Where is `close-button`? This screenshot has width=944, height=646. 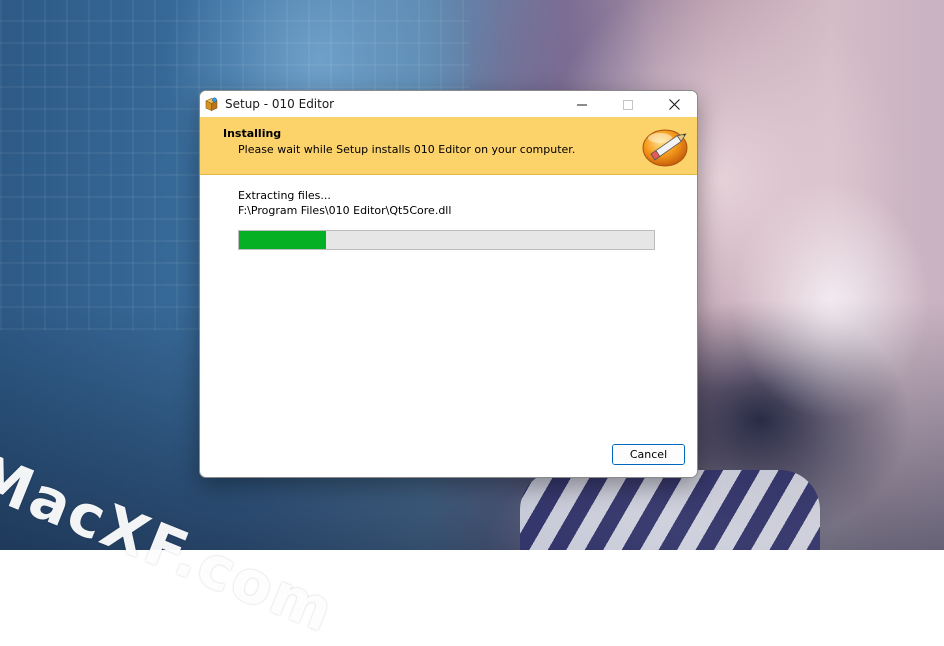 close-button is located at coordinates (674, 104).